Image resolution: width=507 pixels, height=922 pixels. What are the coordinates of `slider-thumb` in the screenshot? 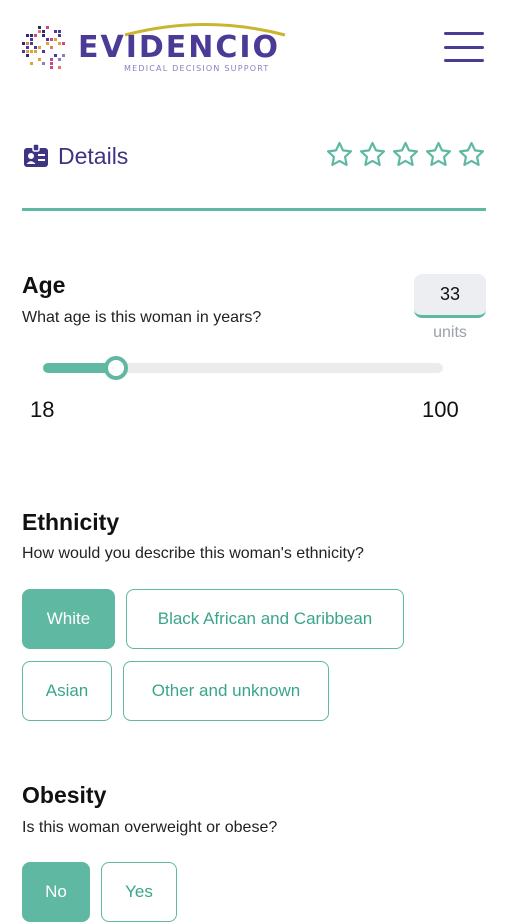 It's located at (116, 368).